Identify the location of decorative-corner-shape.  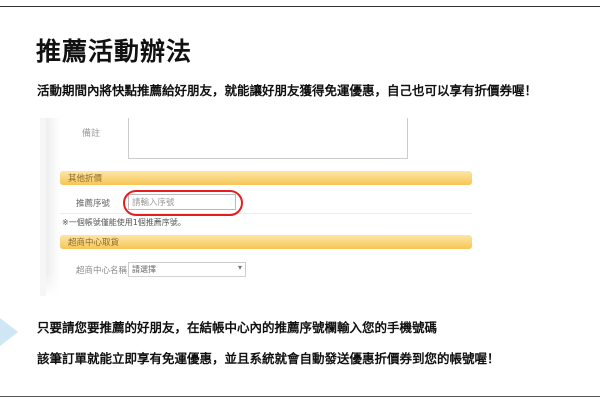
(9, 332).